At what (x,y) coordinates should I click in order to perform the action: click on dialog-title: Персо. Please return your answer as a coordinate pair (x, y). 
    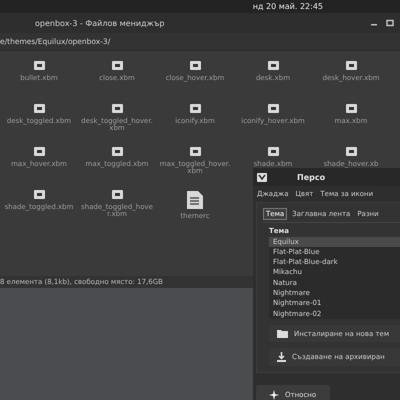
    Looking at the image, I should click on (311, 177).